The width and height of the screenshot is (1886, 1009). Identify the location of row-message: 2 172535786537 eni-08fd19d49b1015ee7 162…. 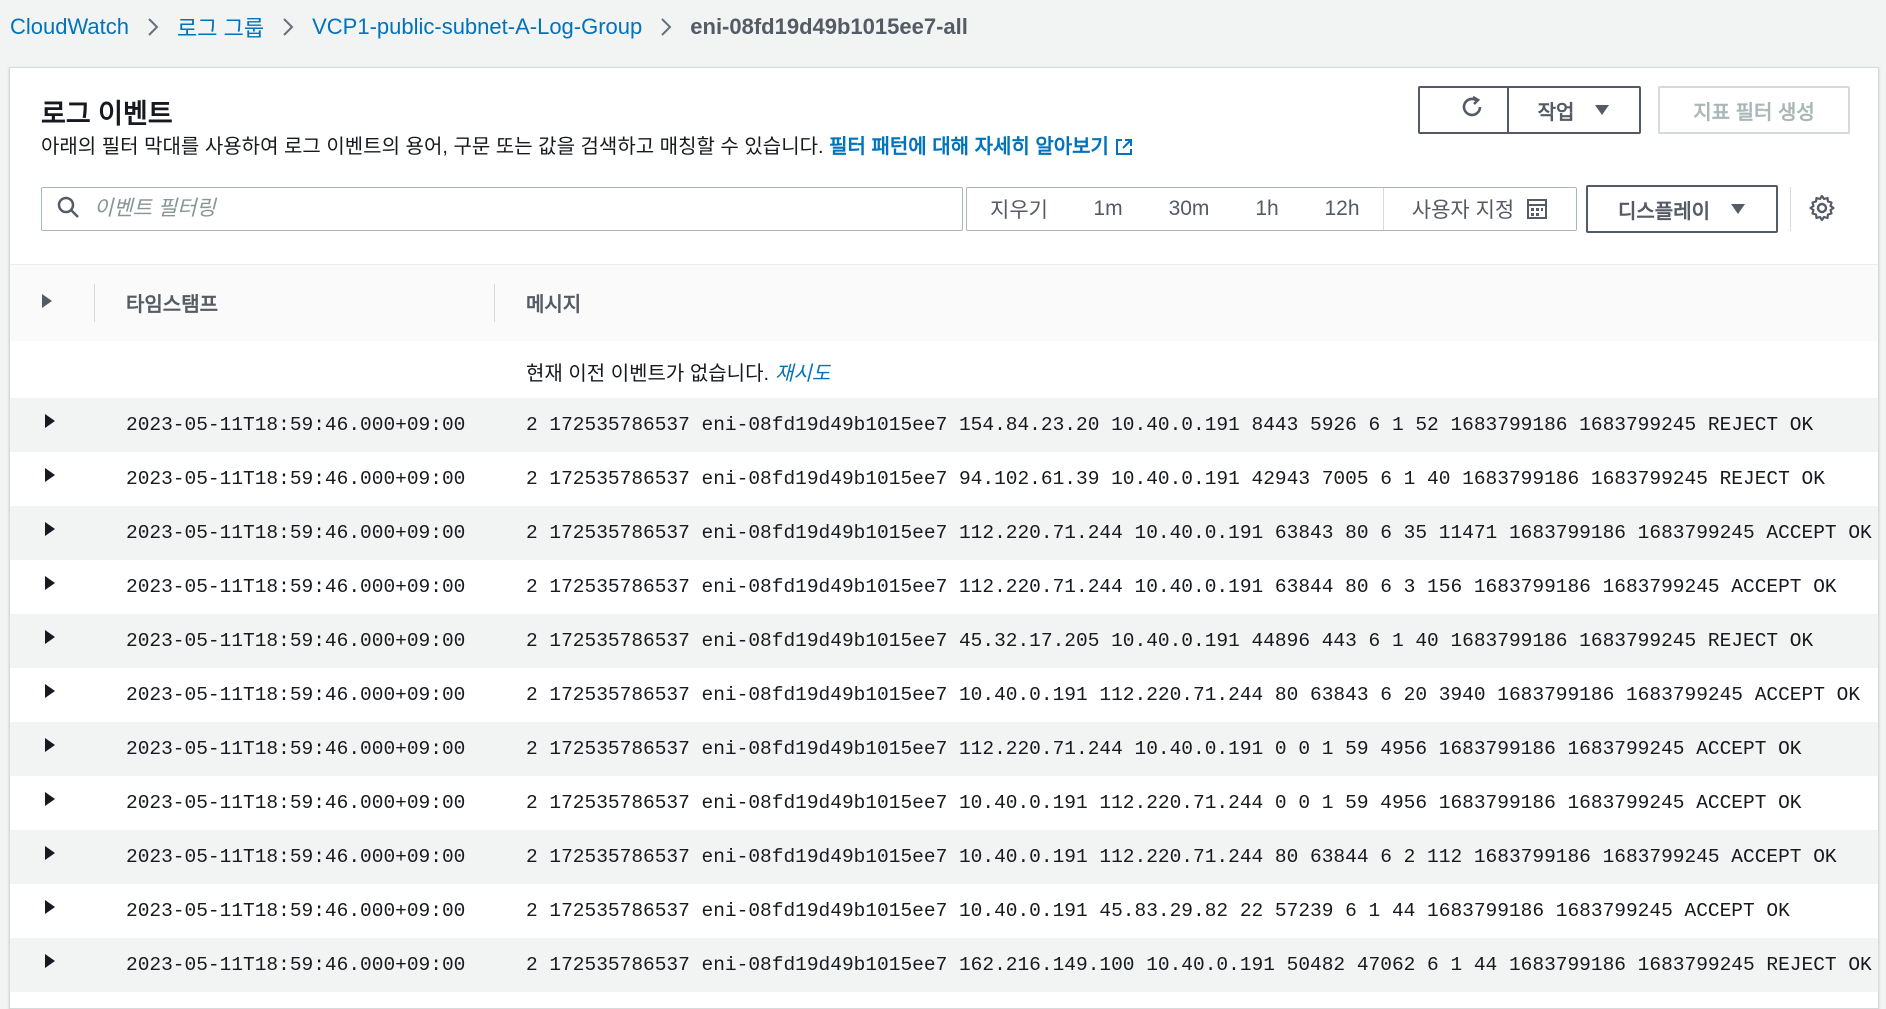
(1199, 965).